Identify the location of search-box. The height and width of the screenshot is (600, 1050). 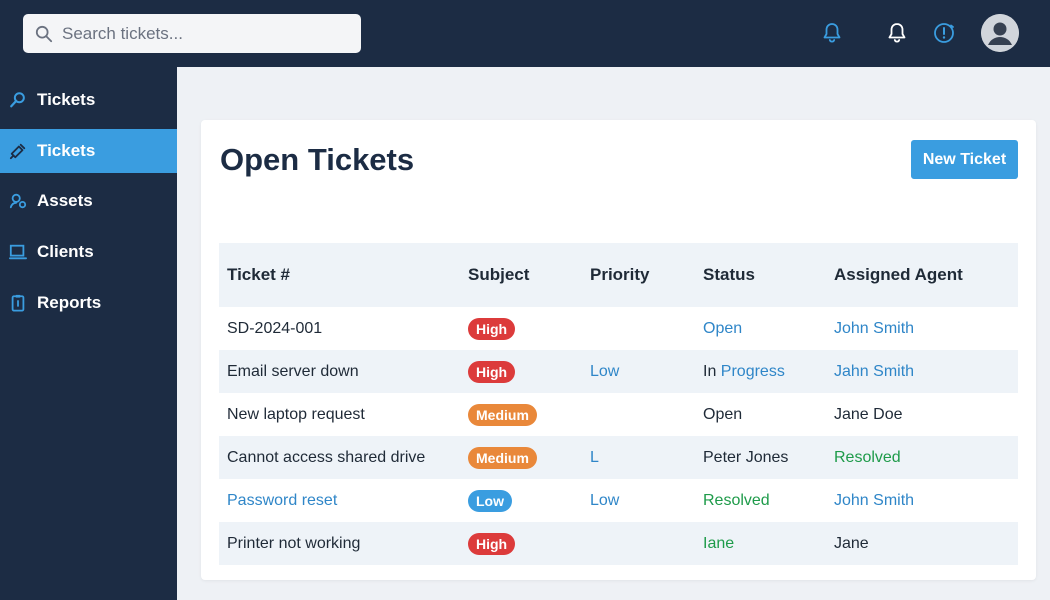
(192, 33).